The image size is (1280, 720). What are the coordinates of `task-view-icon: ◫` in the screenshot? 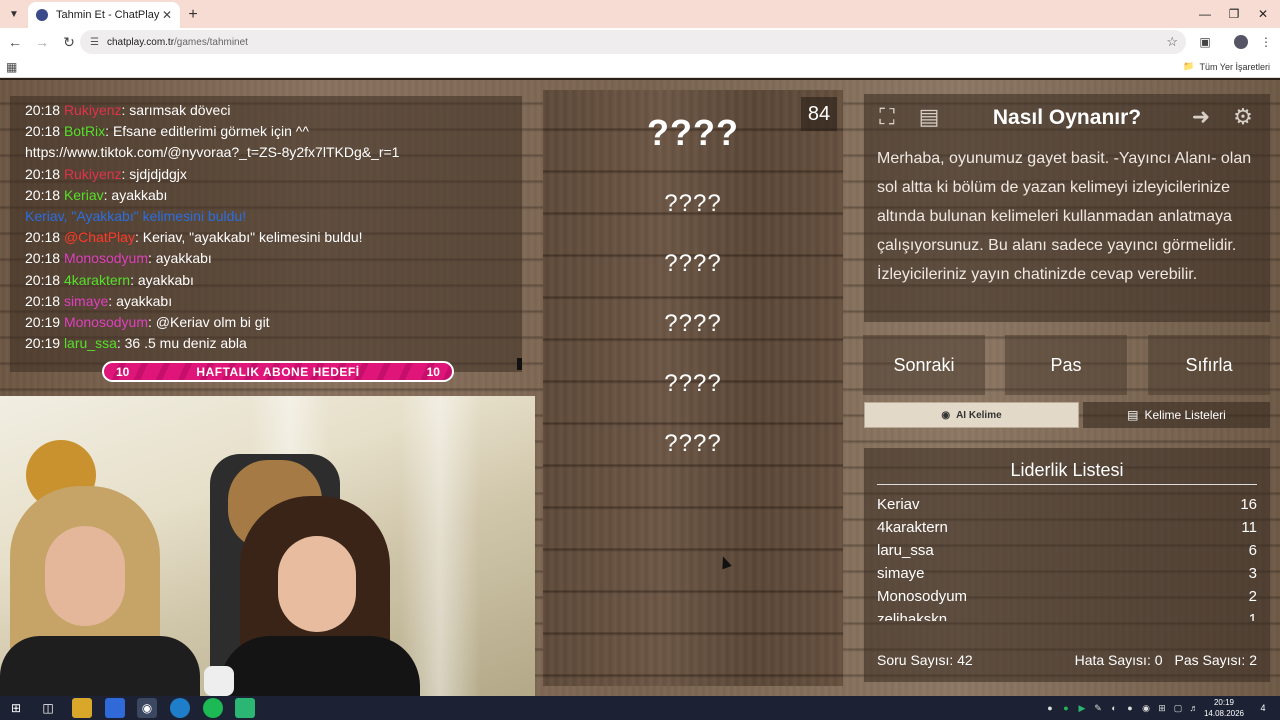 It's located at (48, 708).